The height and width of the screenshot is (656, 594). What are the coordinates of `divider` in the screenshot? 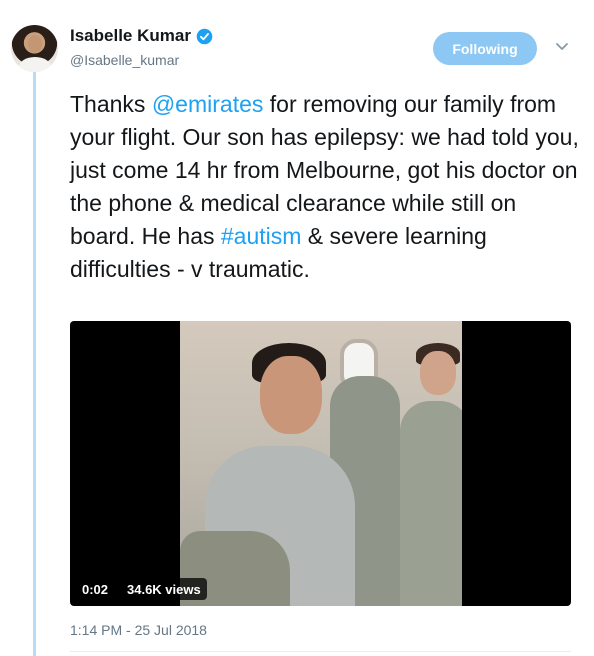 It's located at (320, 651).